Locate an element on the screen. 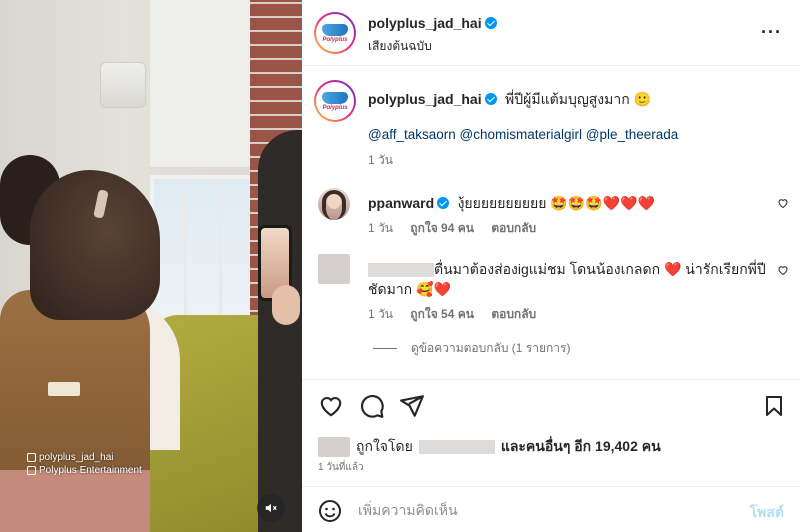  author-avatar: Polyplus is located at coordinates (335, 33).